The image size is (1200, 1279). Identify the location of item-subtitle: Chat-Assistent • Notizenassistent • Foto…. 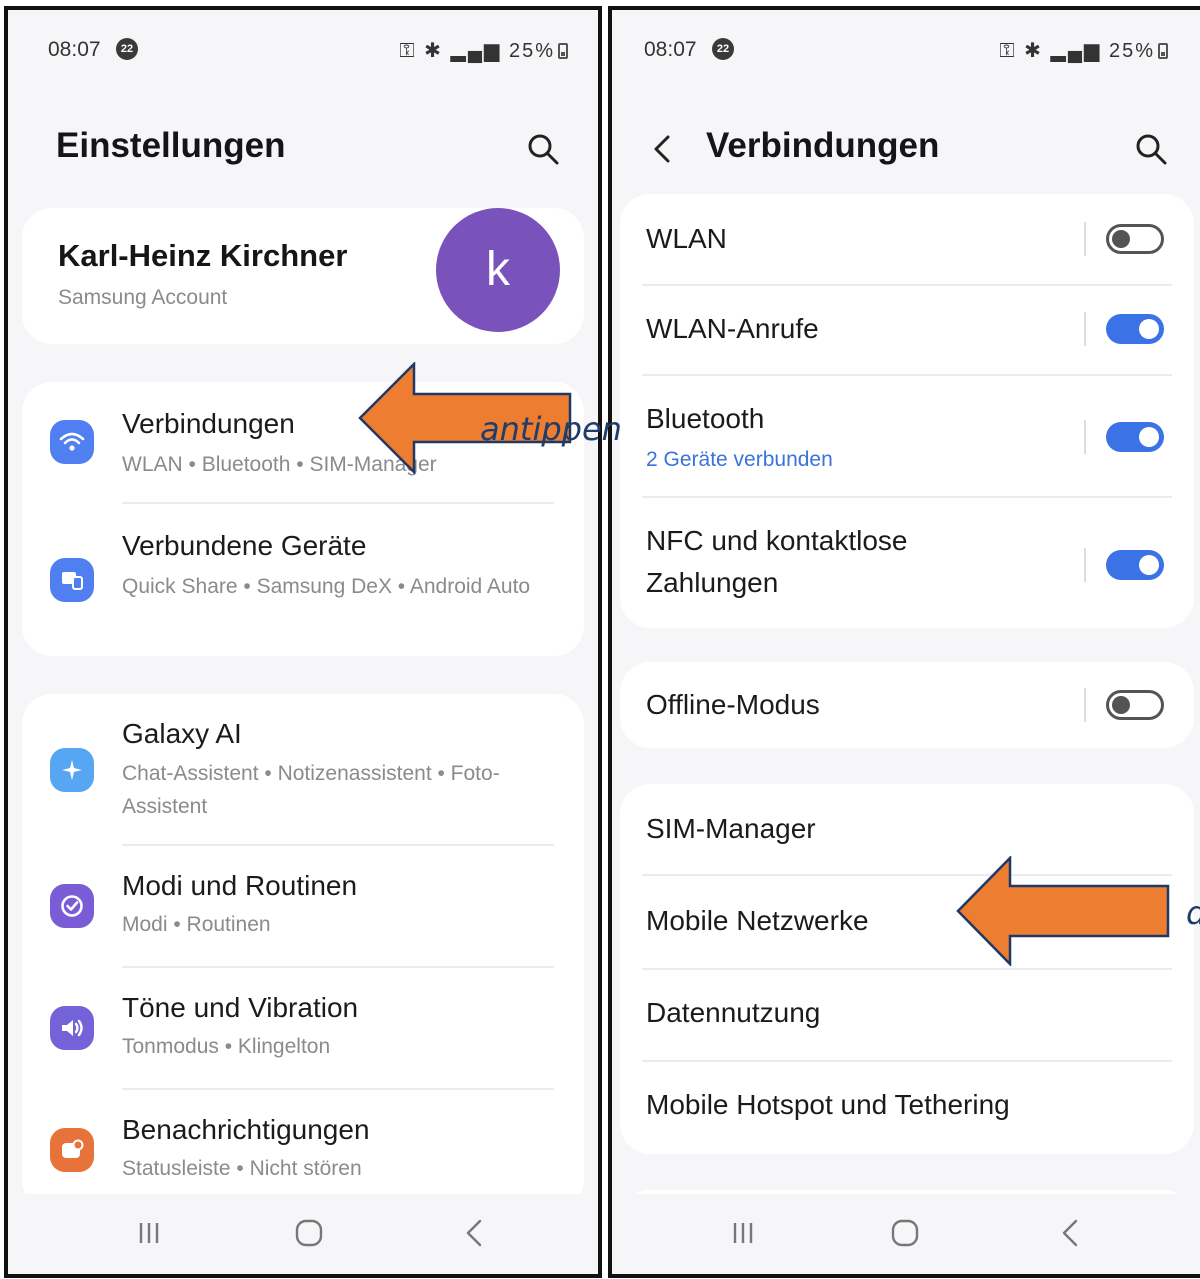
(311, 790).